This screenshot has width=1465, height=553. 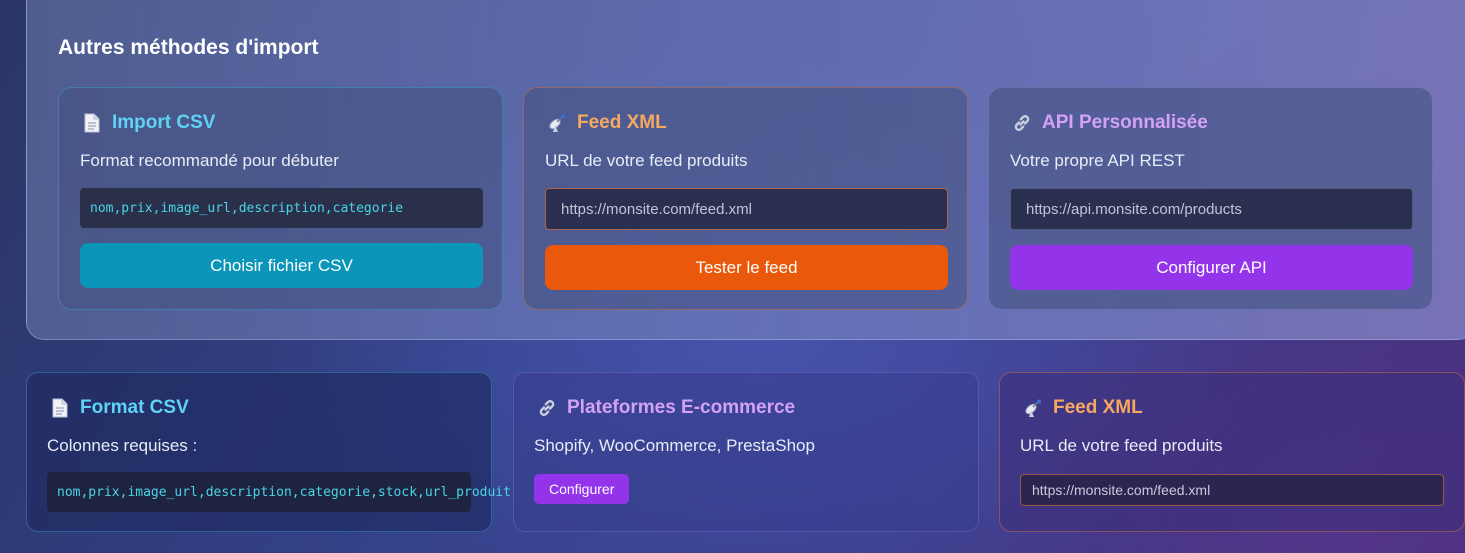 What do you see at coordinates (674, 445) in the screenshot?
I see `card-description: Shopify, WooCommerce, PrestaShop` at bounding box center [674, 445].